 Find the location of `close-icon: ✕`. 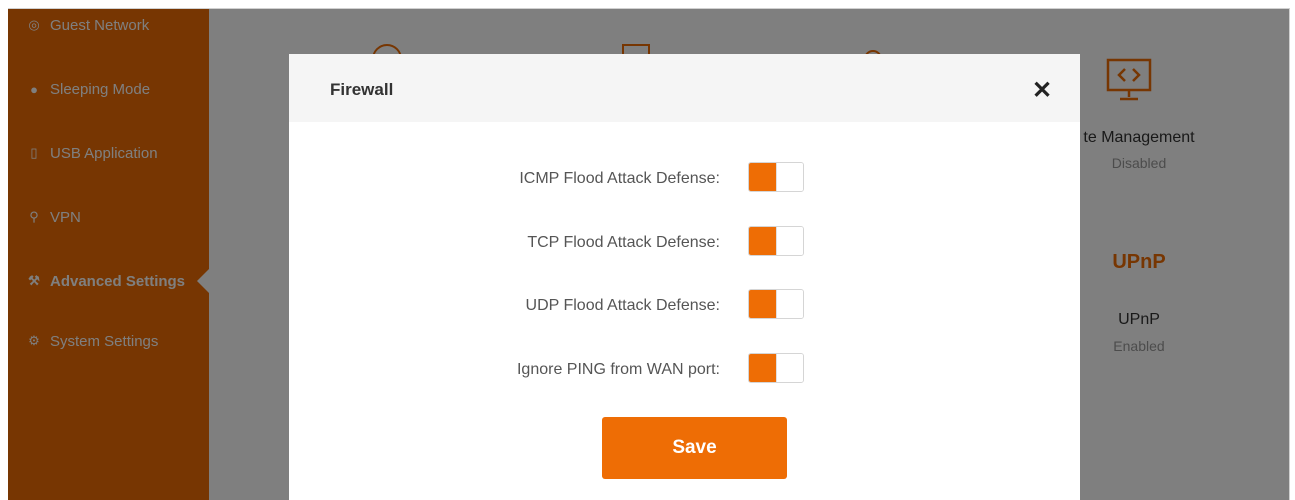

close-icon: ✕ is located at coordinates (1042, 90).